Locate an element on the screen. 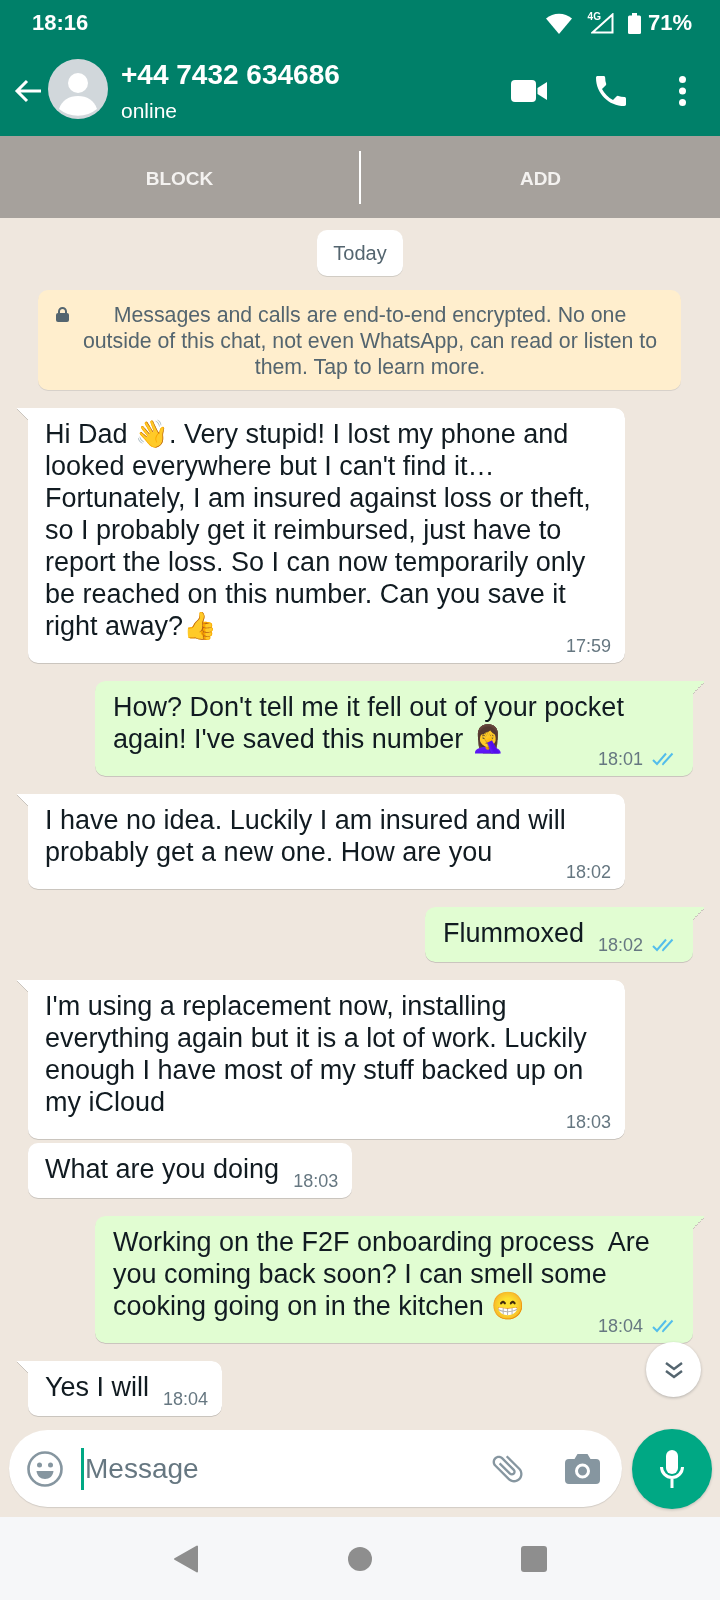 This screenshot has height=1600, width=720. message-time: 18:01 is located at coordinates (620, 759).